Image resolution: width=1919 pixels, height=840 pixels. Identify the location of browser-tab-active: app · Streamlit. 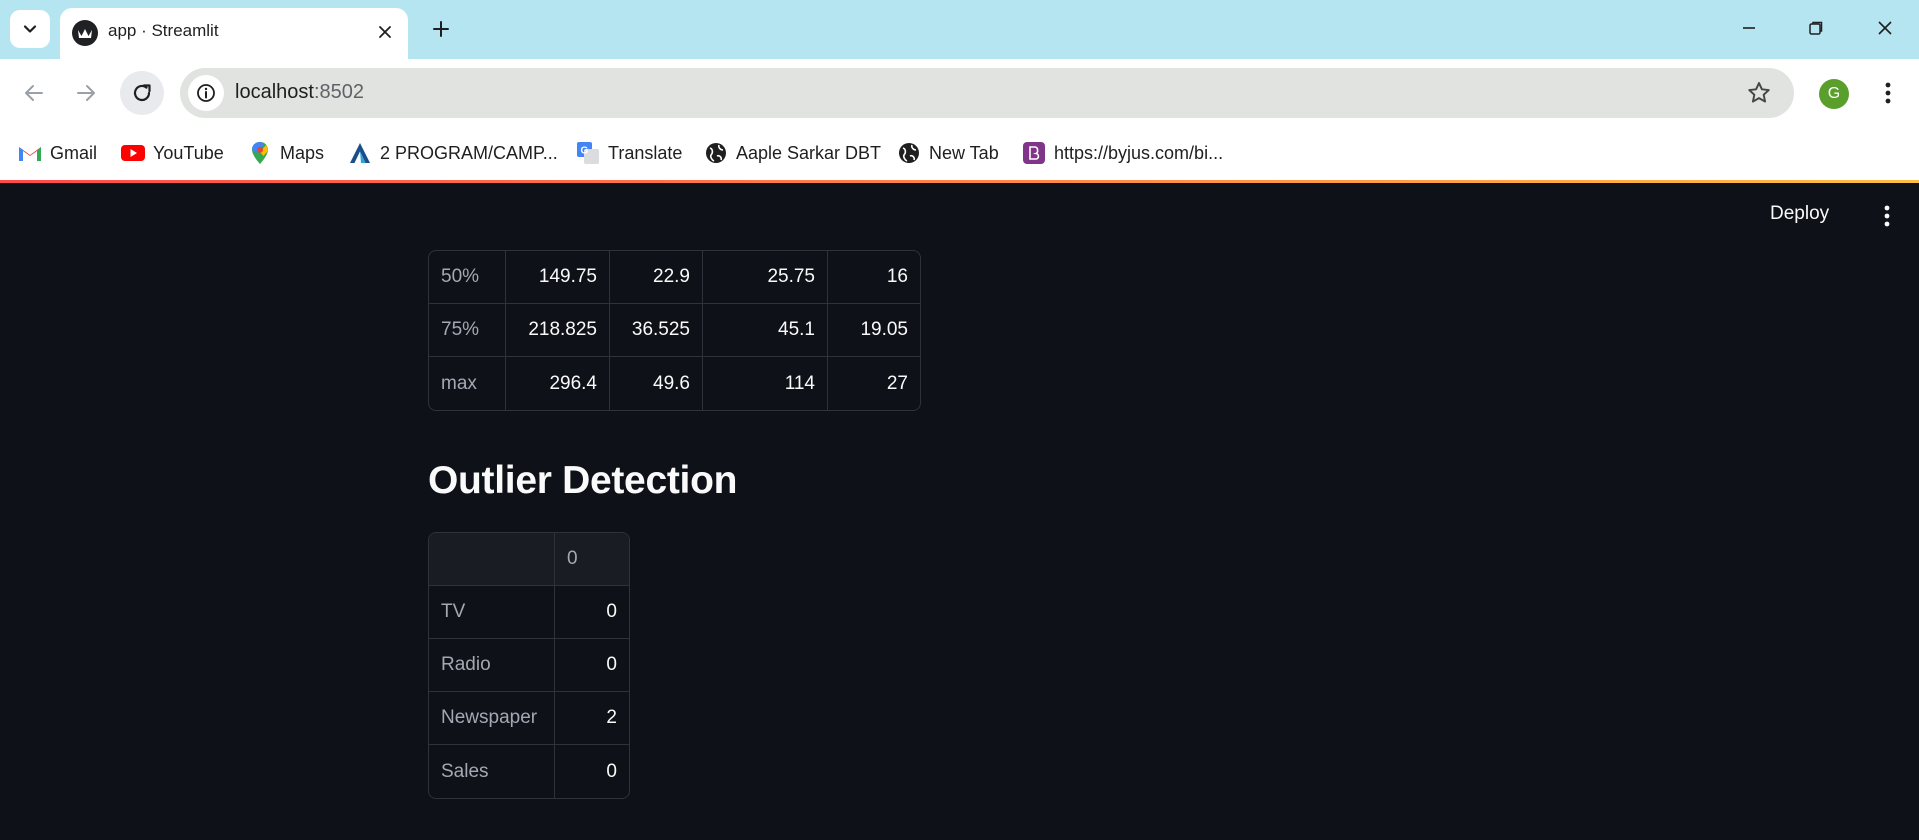
(234, 34).